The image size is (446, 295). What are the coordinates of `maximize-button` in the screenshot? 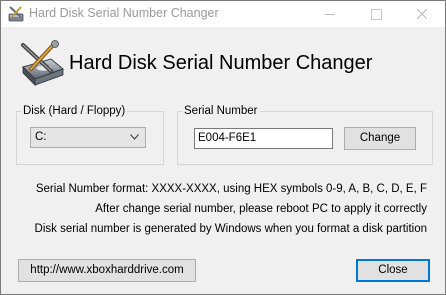 It's located at (376, 14).